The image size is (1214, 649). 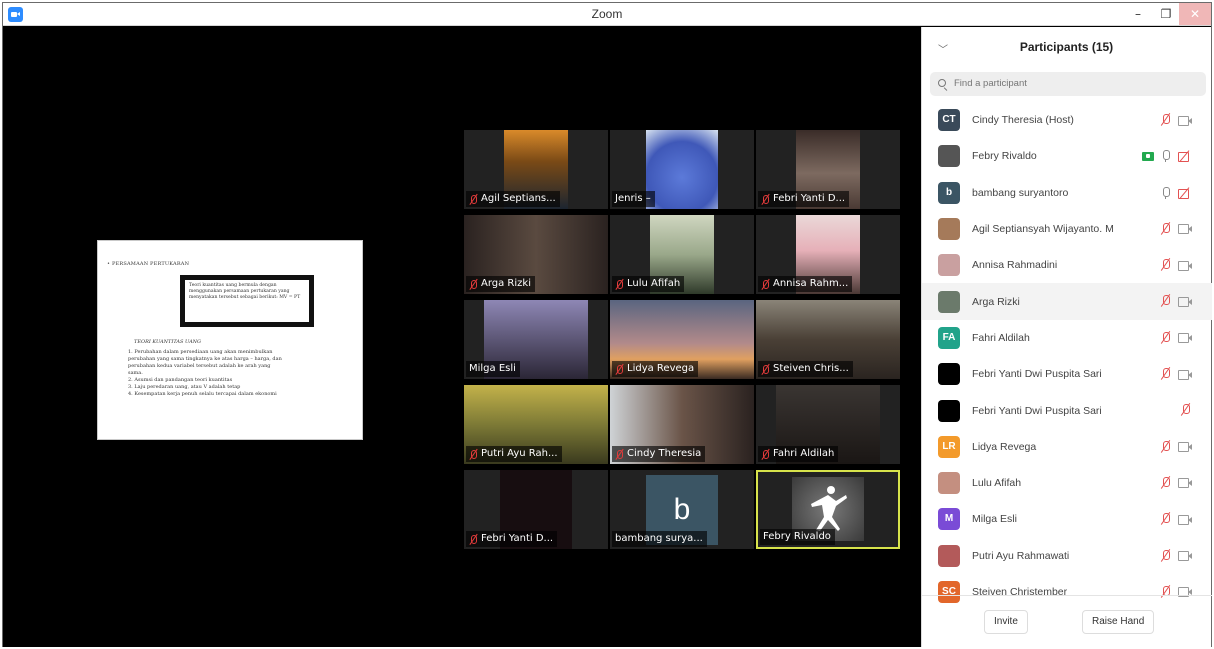 What do you see at coordinates (797, 537) in the screenshot?
I see `video-name-label: Febry Rivaldo` at bounding box center [797, 537].